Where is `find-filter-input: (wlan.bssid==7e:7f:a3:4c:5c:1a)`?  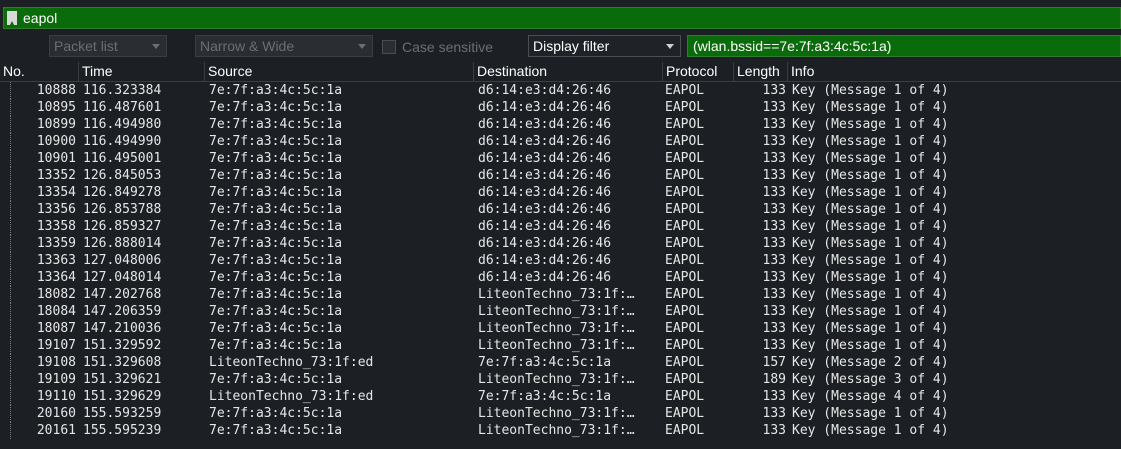
find-filter-input: (wlan.bssid==7e:7f:a3:4c:5c:1a) is located at coordinates (904, 46).